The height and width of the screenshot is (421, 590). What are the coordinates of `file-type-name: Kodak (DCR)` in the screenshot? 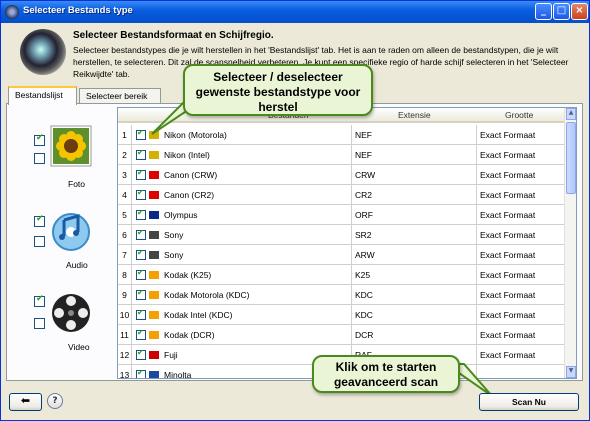 It's located at (189, 335).